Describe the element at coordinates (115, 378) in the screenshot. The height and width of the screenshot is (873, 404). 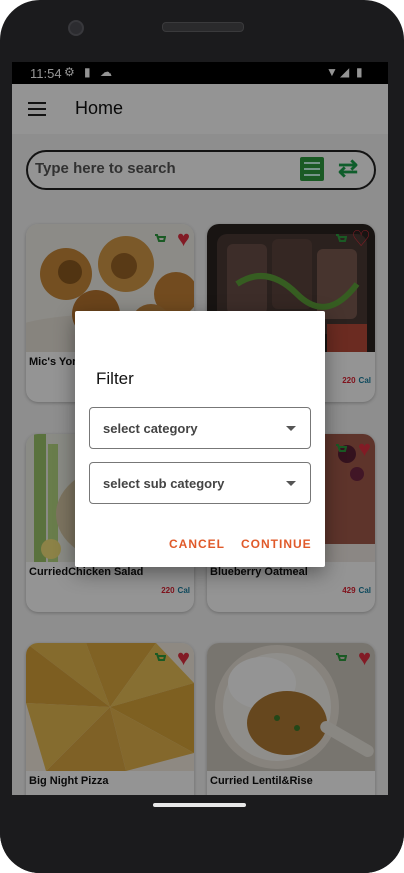
I see `dialog-title: Filter` at that location.